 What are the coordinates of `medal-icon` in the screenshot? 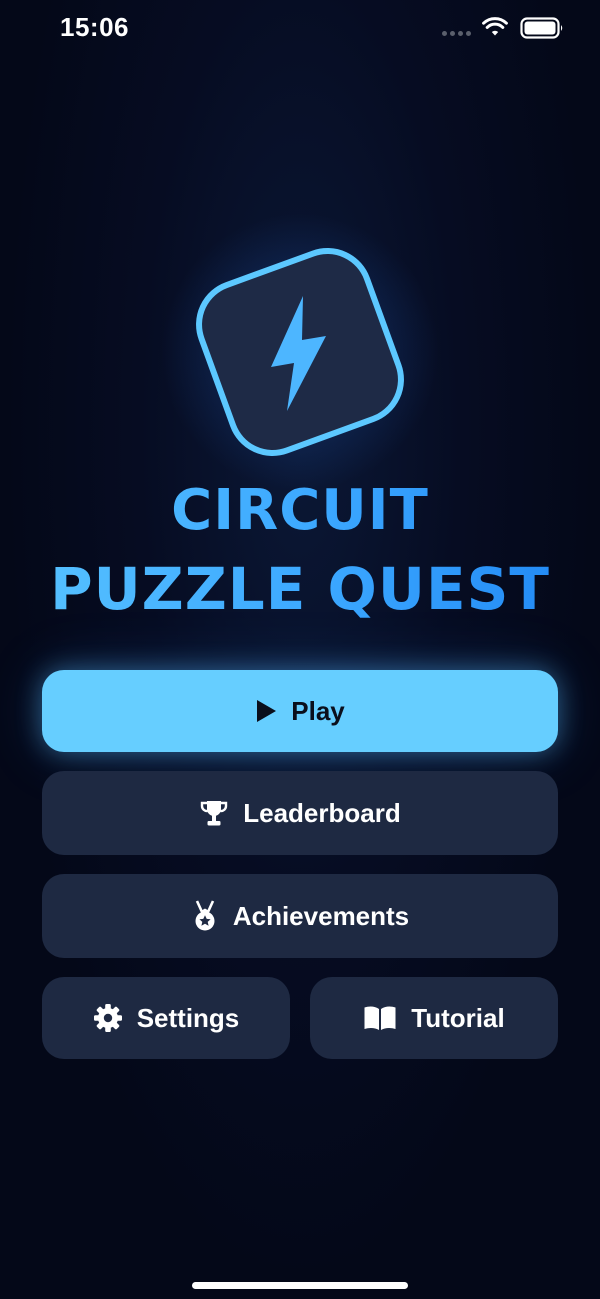 It's located at (205, 915).